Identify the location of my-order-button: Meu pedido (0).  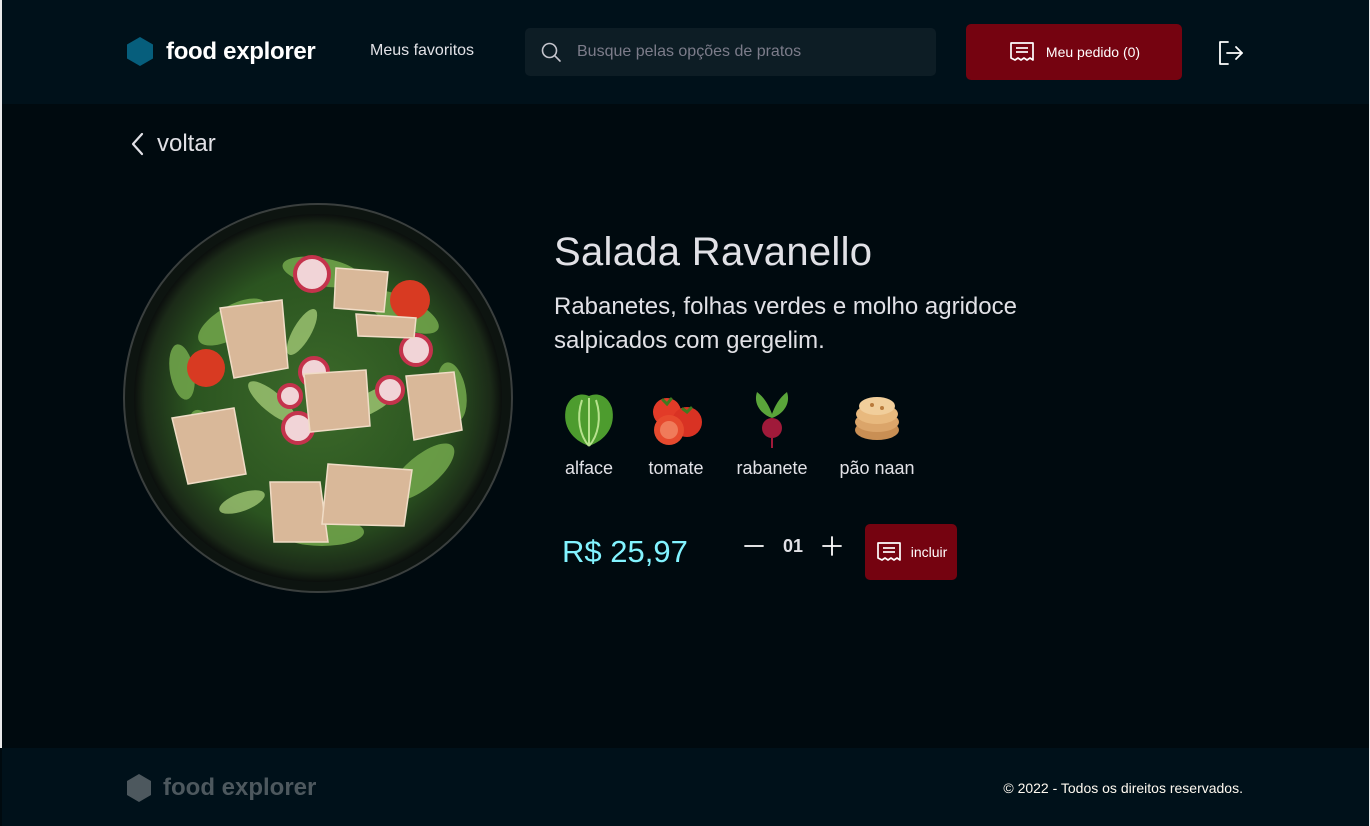
(1074, 52).